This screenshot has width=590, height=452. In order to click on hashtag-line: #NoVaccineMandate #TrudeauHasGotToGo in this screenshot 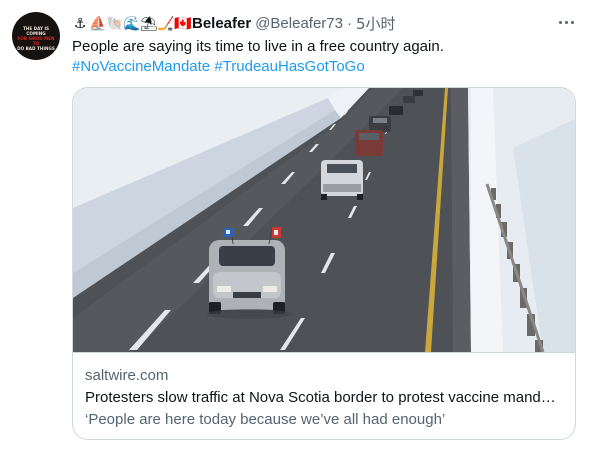, I will do `click(218, 67)`.